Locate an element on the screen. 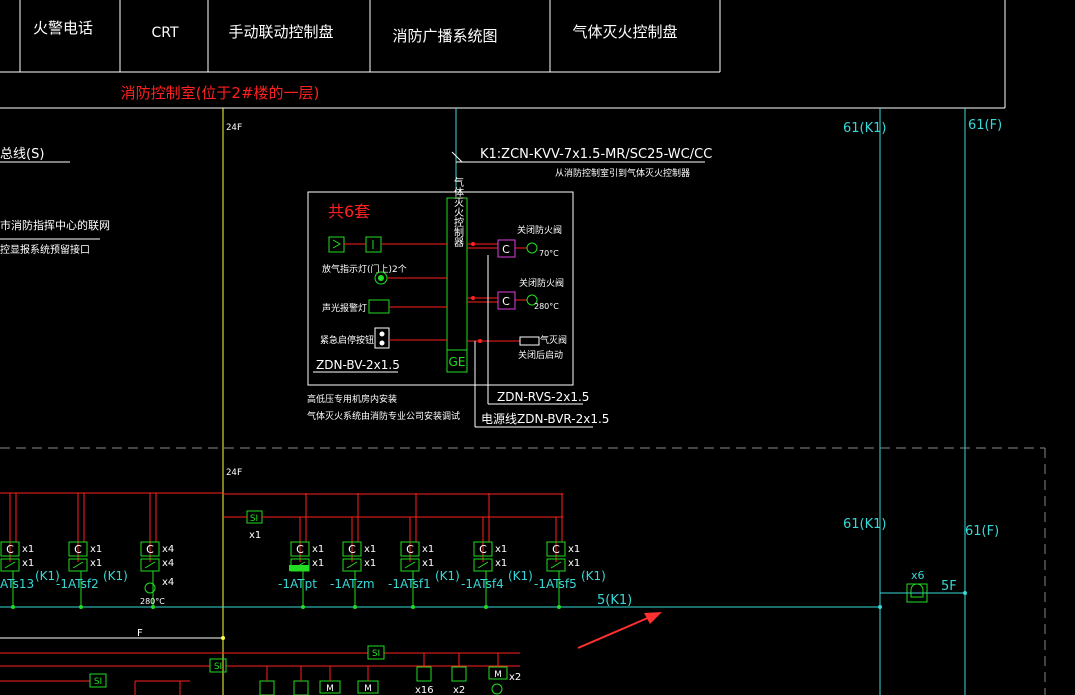  bottom-count-a: x16 is located at coordinates (424, 690).